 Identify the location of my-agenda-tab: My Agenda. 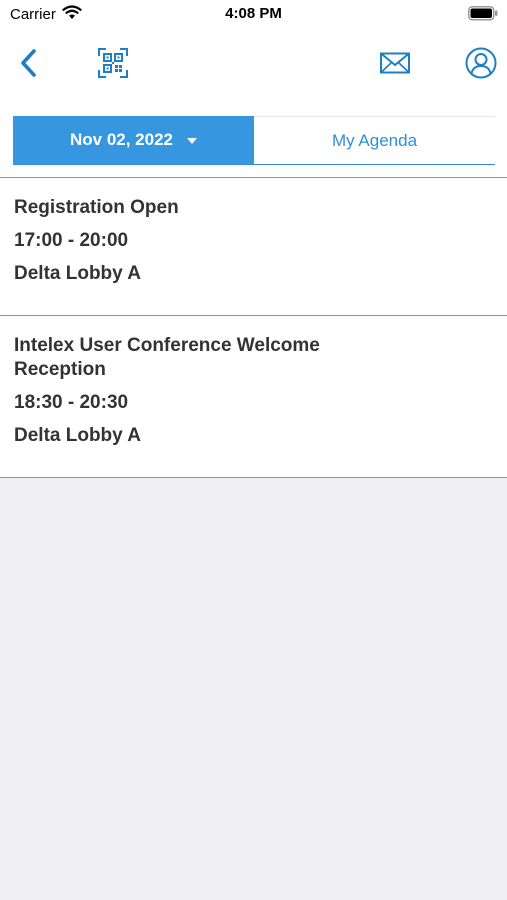
(374, 140).